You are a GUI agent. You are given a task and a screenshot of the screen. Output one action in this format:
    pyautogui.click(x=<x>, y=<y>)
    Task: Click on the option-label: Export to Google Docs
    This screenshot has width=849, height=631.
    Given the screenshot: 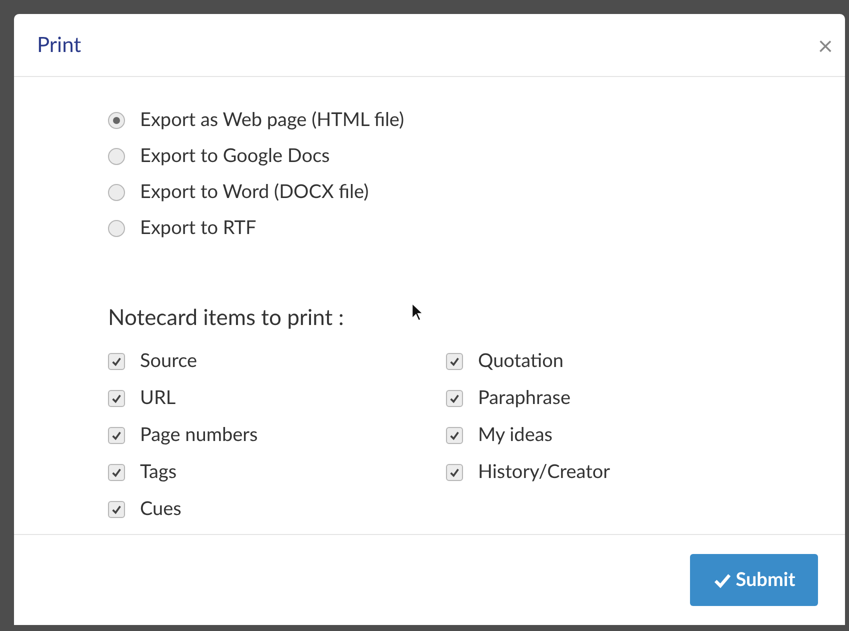 What is the action you would take?
    pyautogui.click(x=235, y=155)
    